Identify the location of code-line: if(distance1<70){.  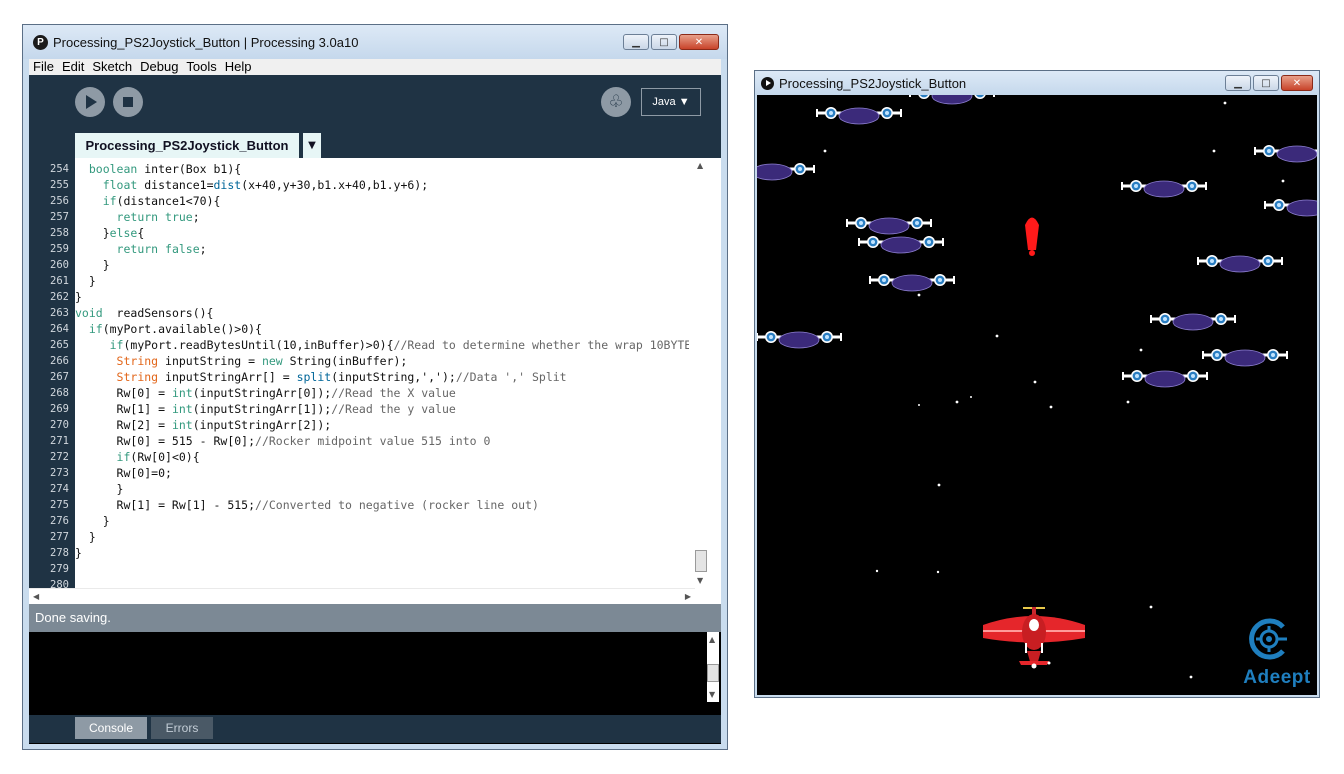
(382, 201).